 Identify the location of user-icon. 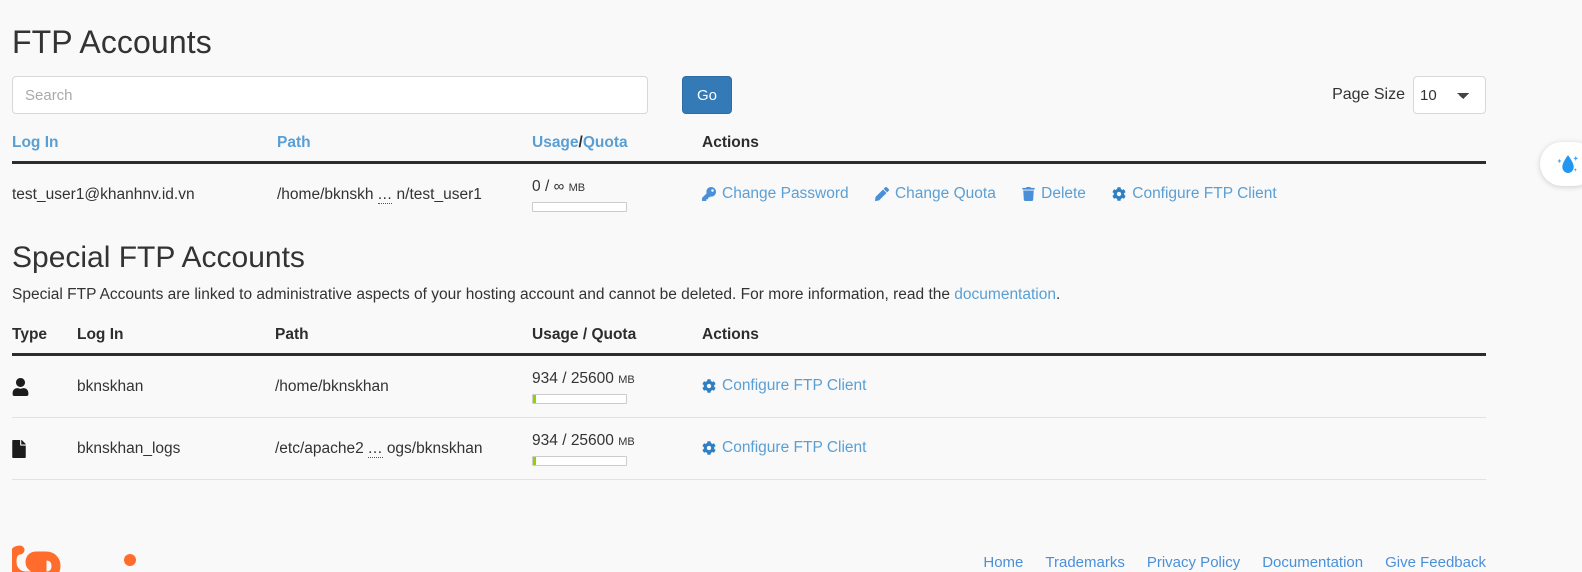
(44, 387).